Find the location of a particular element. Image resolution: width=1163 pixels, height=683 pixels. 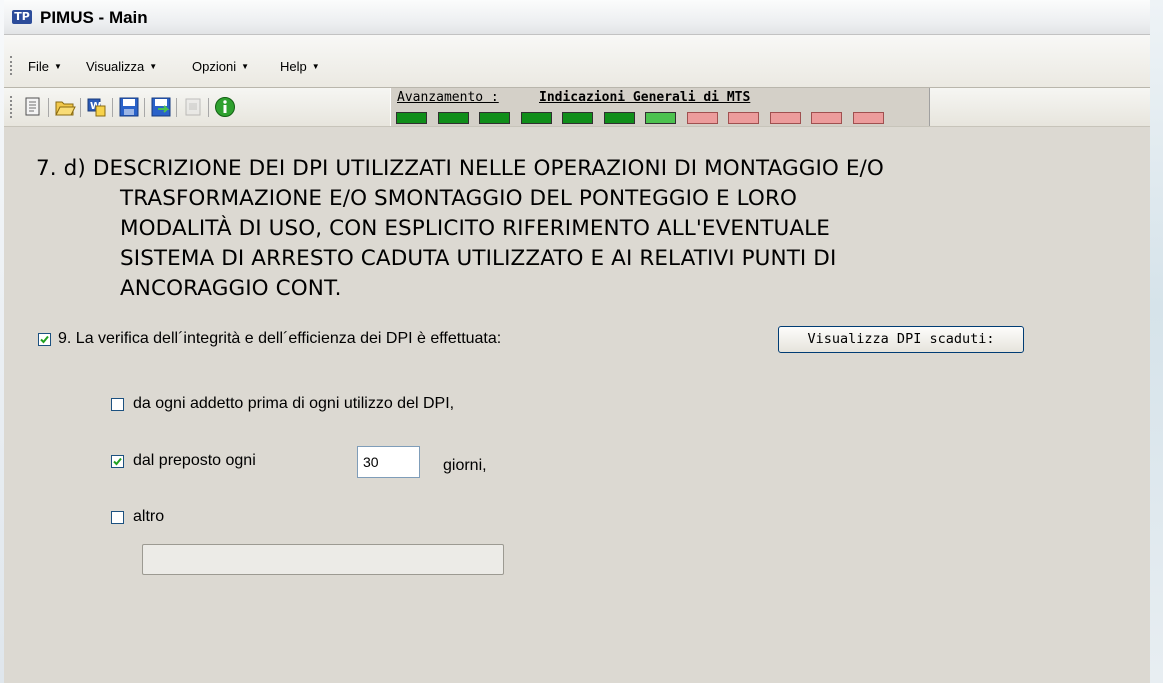

menu-grip is located at coordinates (12, 65).